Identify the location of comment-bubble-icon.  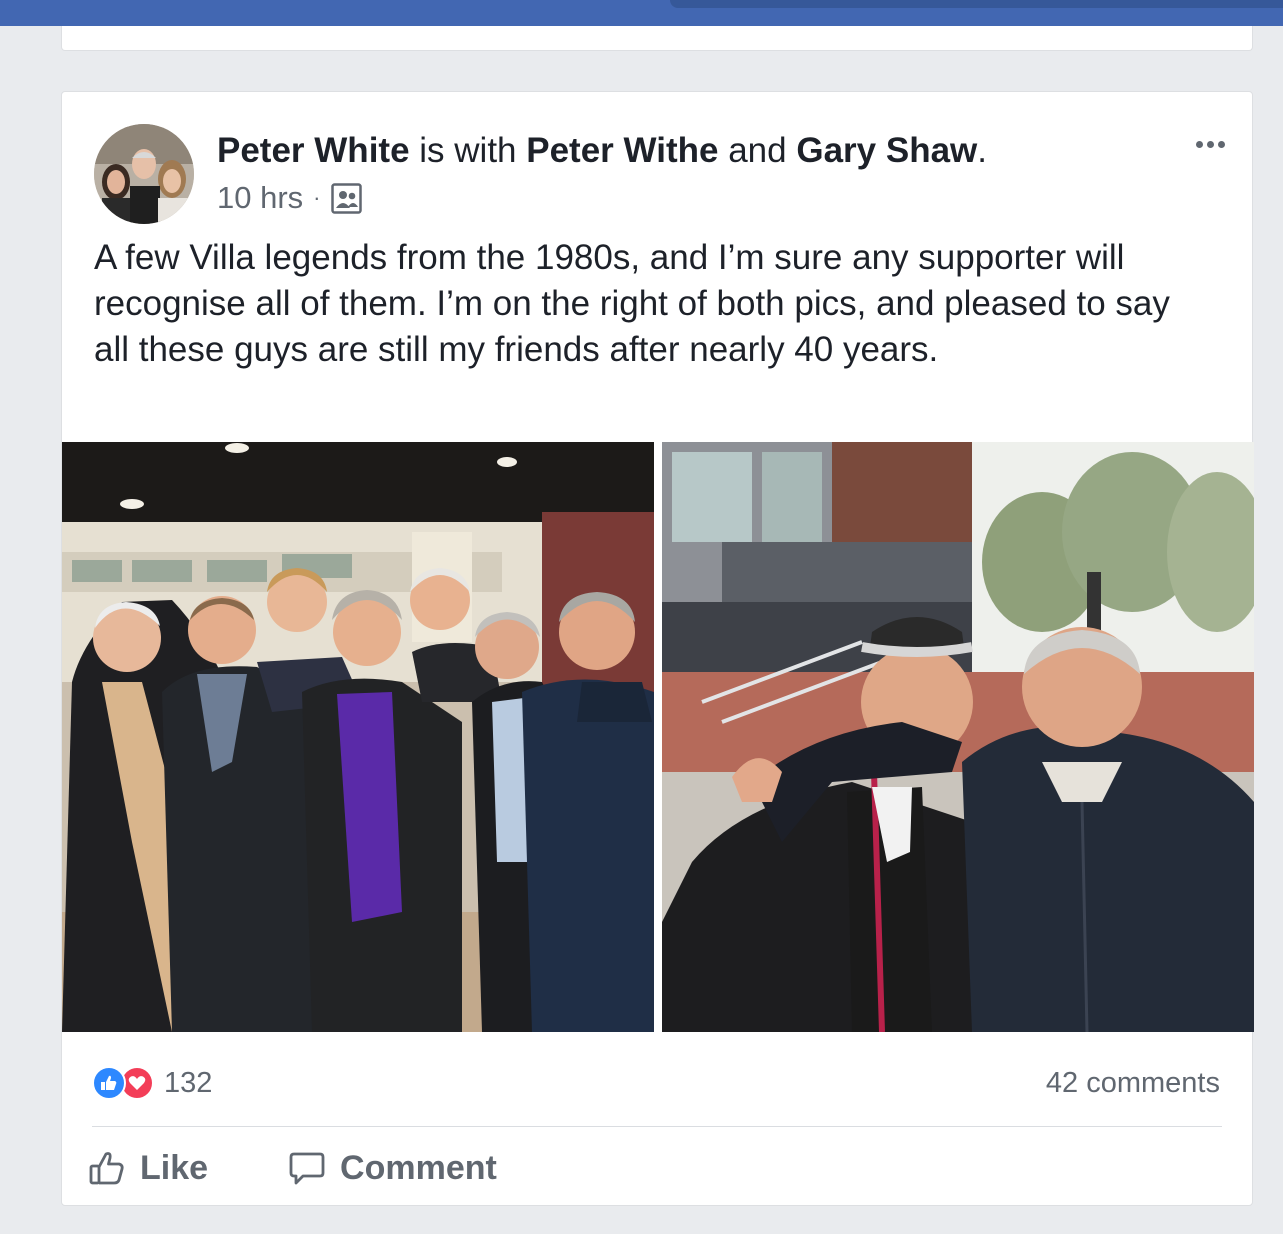
(307, 1168).